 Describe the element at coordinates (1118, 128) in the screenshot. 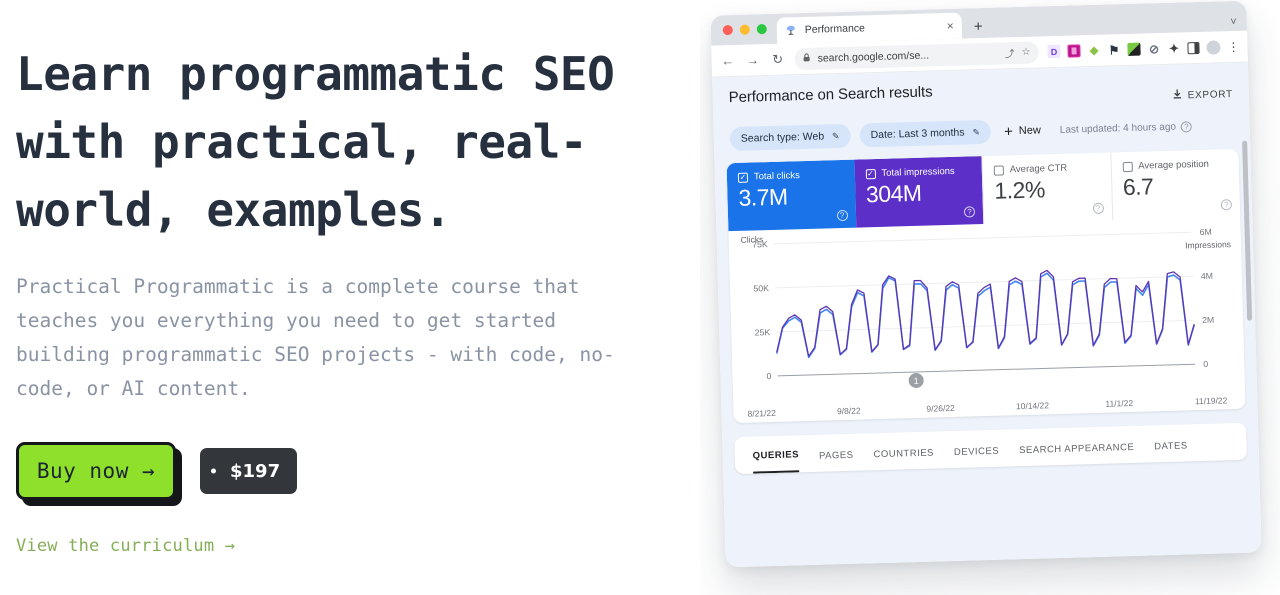

I see `last-updated-label: Last updated: 4 hours ago` at that location.